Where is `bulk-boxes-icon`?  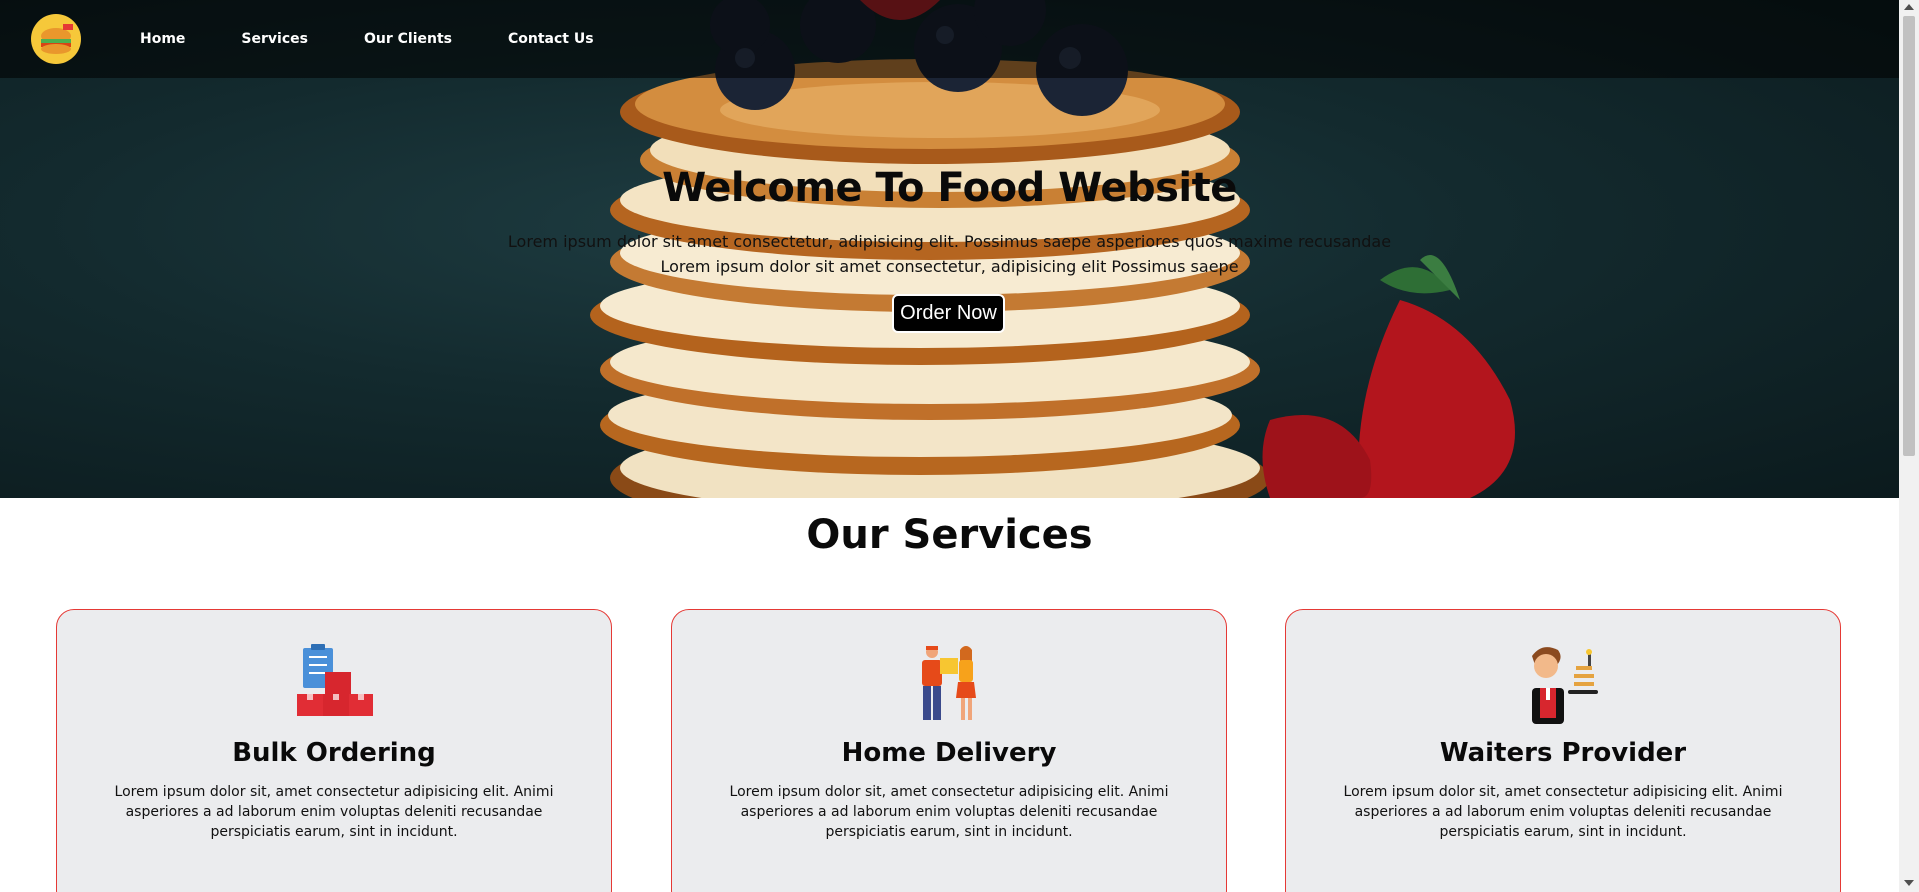
bulk-boxes-icon is located at coordinates (335, 680).